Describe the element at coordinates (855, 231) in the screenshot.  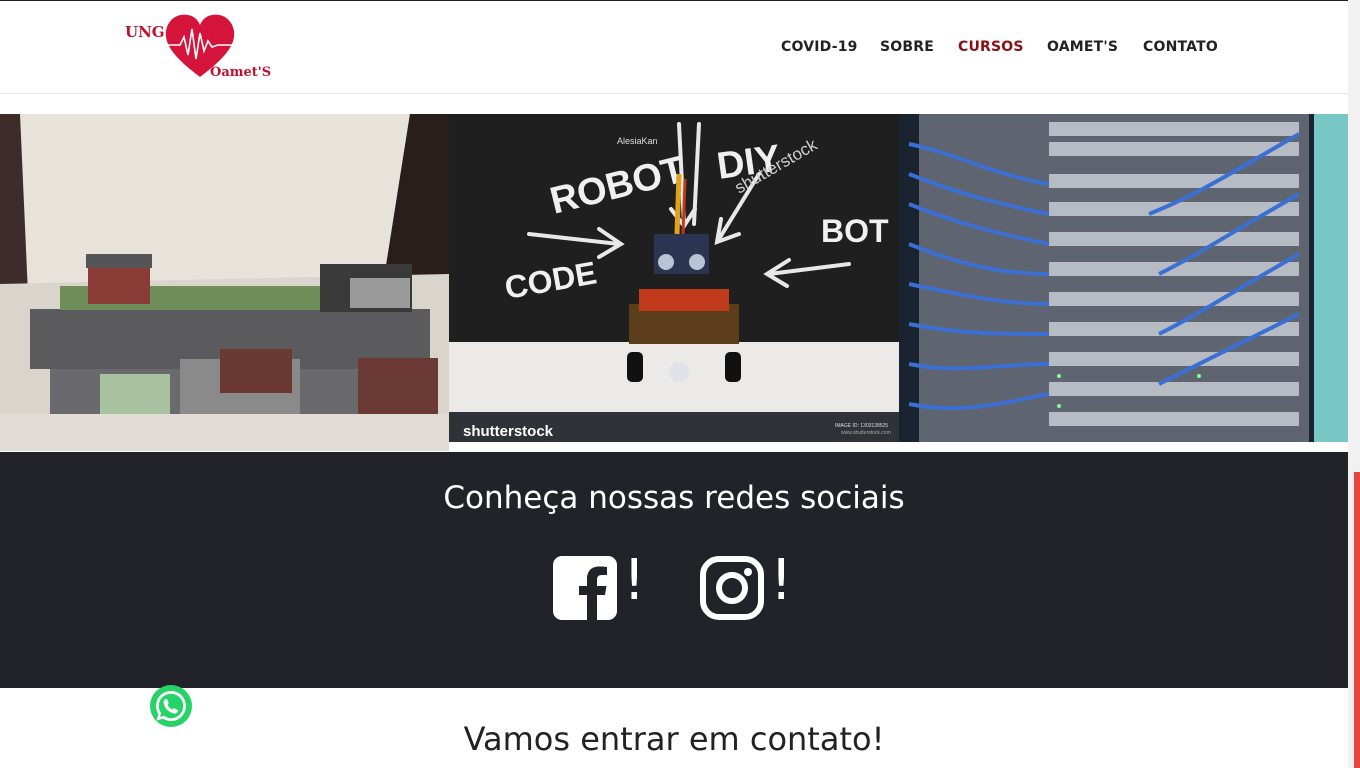
I see `chalk-word-bot: BOT` at that location.